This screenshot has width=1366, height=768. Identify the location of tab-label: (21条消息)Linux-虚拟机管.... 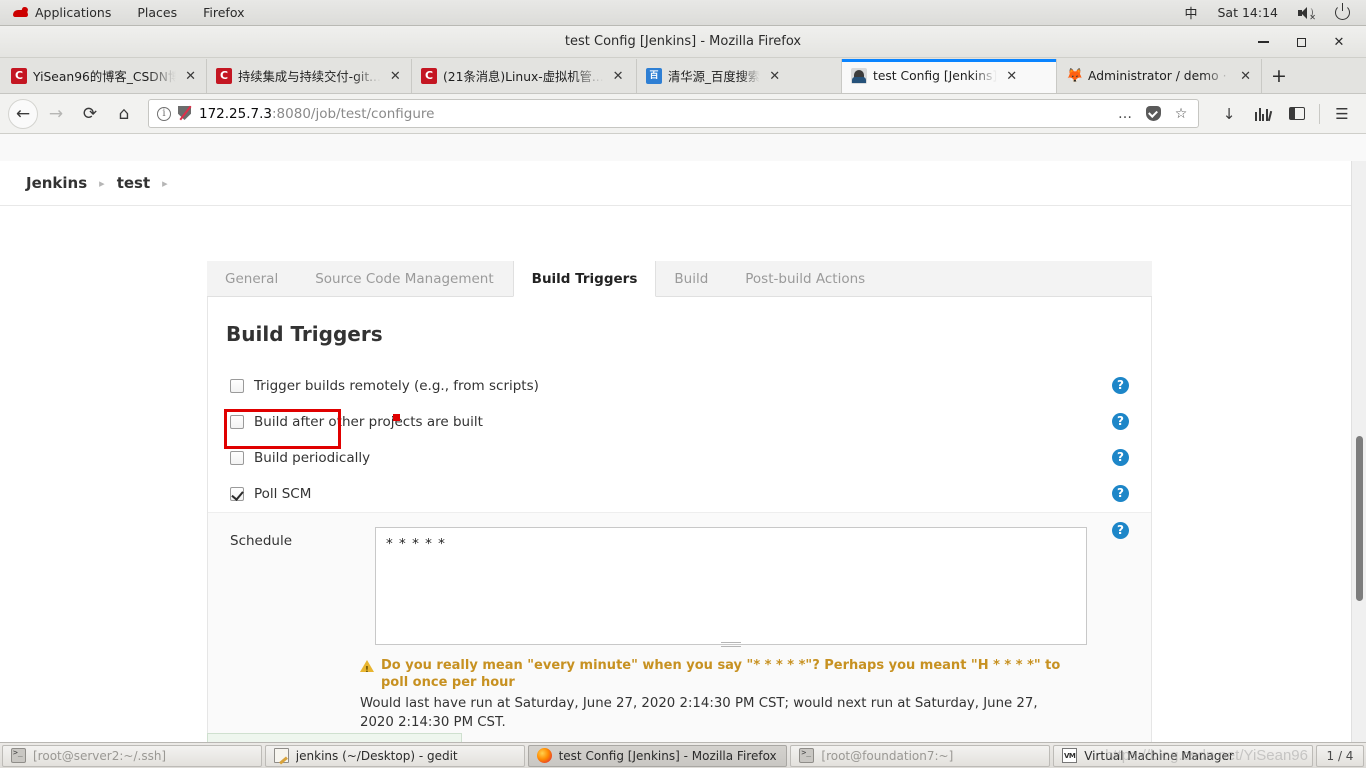
(523, 77).